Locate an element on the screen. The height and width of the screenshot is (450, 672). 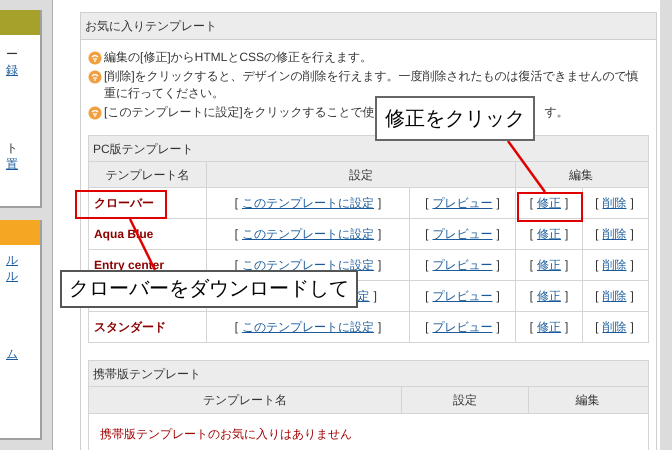
template-name: クローバー is located at coordinates (124, 203).